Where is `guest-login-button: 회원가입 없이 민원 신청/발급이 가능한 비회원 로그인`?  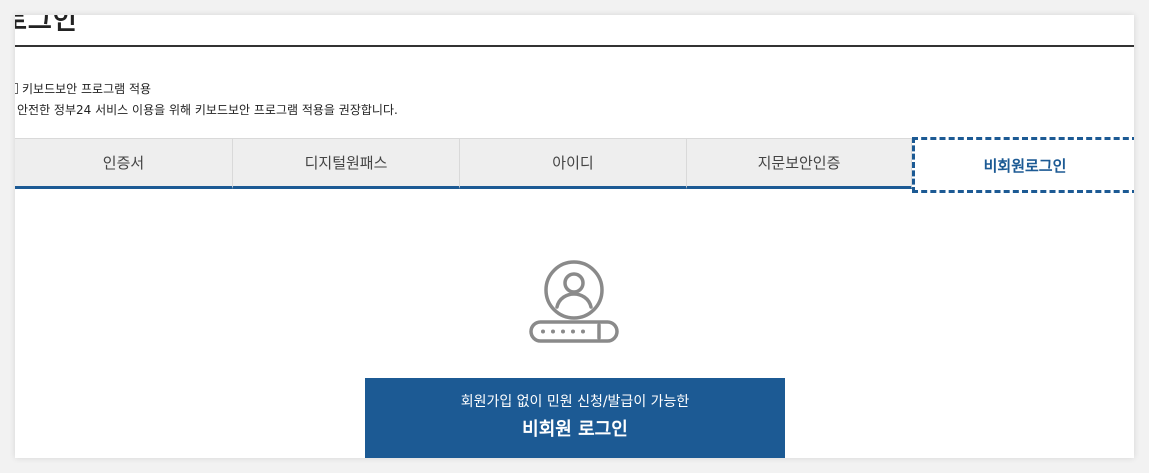
guest-login-button: 회원가입 없이 민원 신청/발급이 가능한 비회원 로그인 is located at coordinates (575, 418).